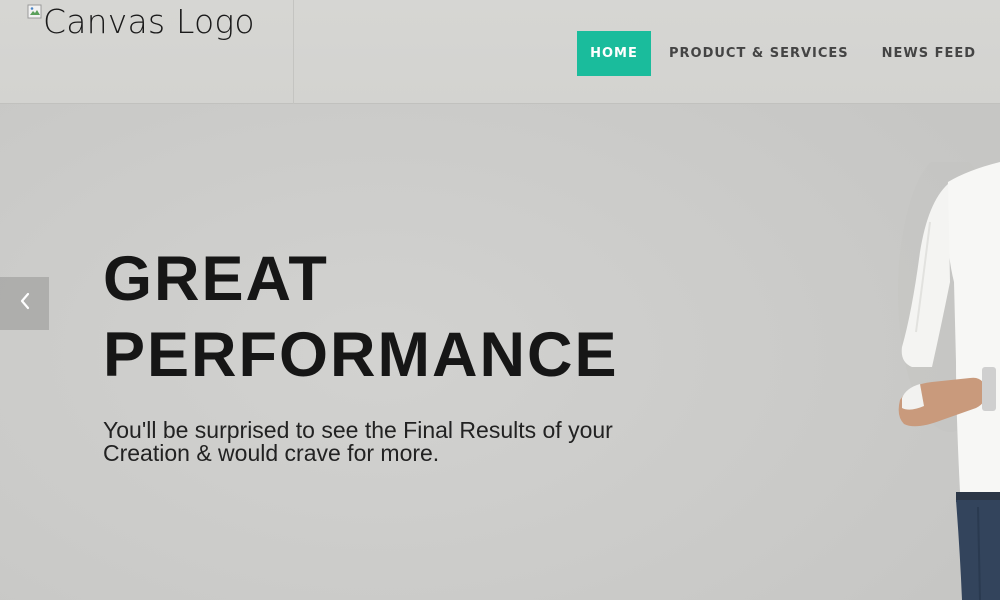 This screenshot has height=600, width=1000. What do you see at coordinates (929, 53) in the screenshot?
I see `nav-item-news-feed: NEWS FEED` at bounding box center [929, 53].